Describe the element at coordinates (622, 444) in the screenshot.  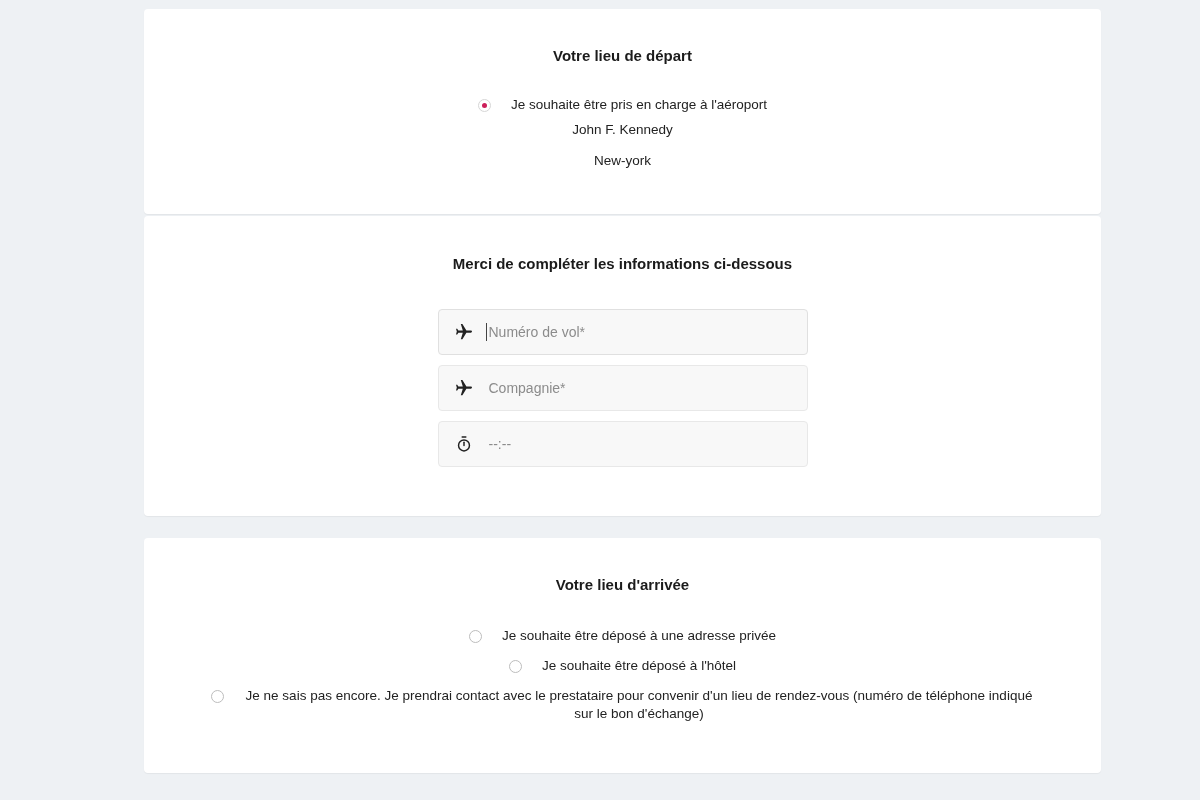
I see `time-field: --:--` at that location.